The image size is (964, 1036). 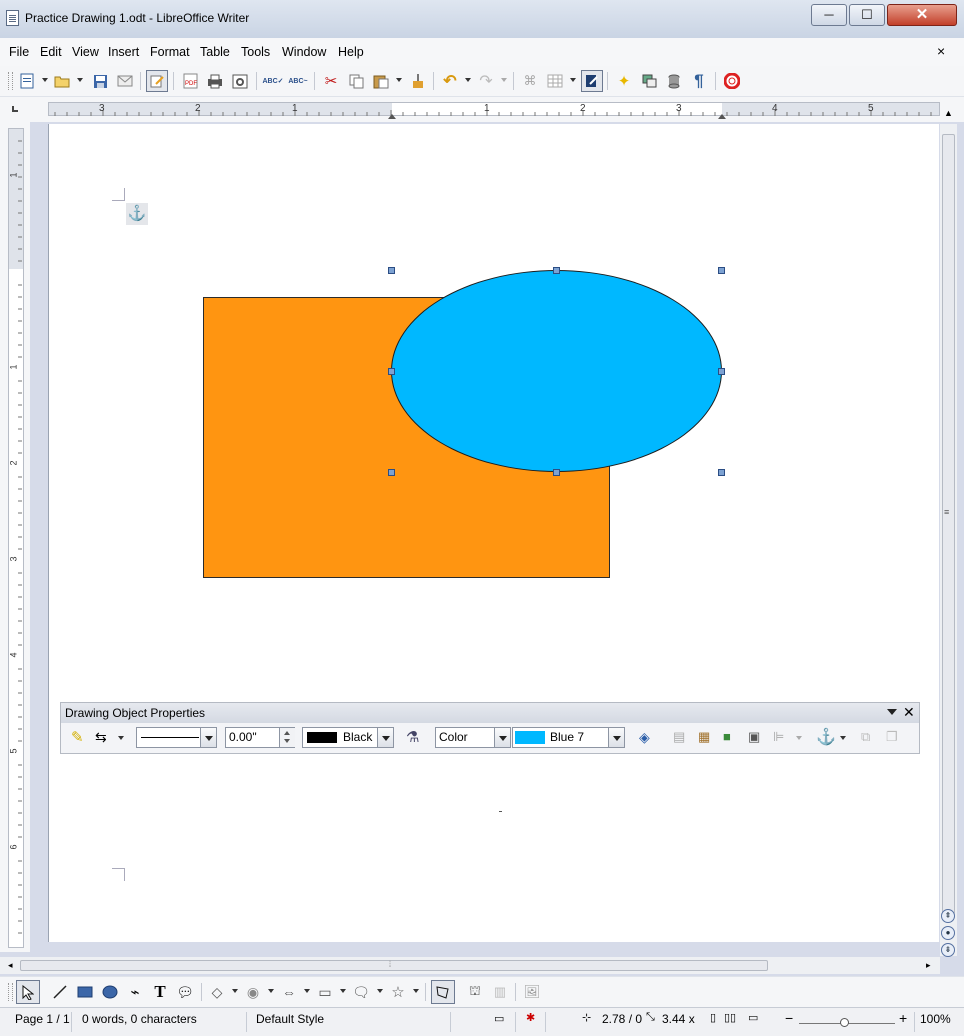 What do you see at coordinates (10, 992) in the screenshot?
I see `toolbar-grip` at bounding box center [10, 992].